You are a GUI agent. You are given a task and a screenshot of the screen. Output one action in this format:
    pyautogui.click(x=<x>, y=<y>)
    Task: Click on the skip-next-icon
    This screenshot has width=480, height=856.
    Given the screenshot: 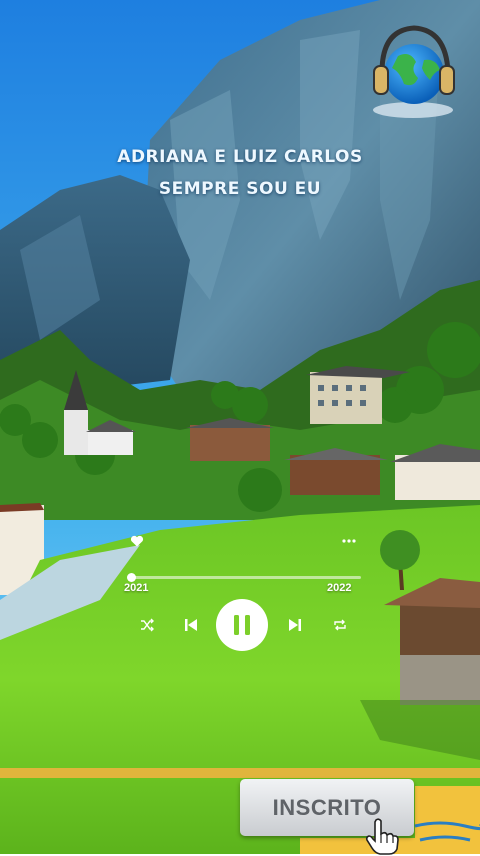 What is the action you would take?
    pyautogui.click(x=295, y=625)
    